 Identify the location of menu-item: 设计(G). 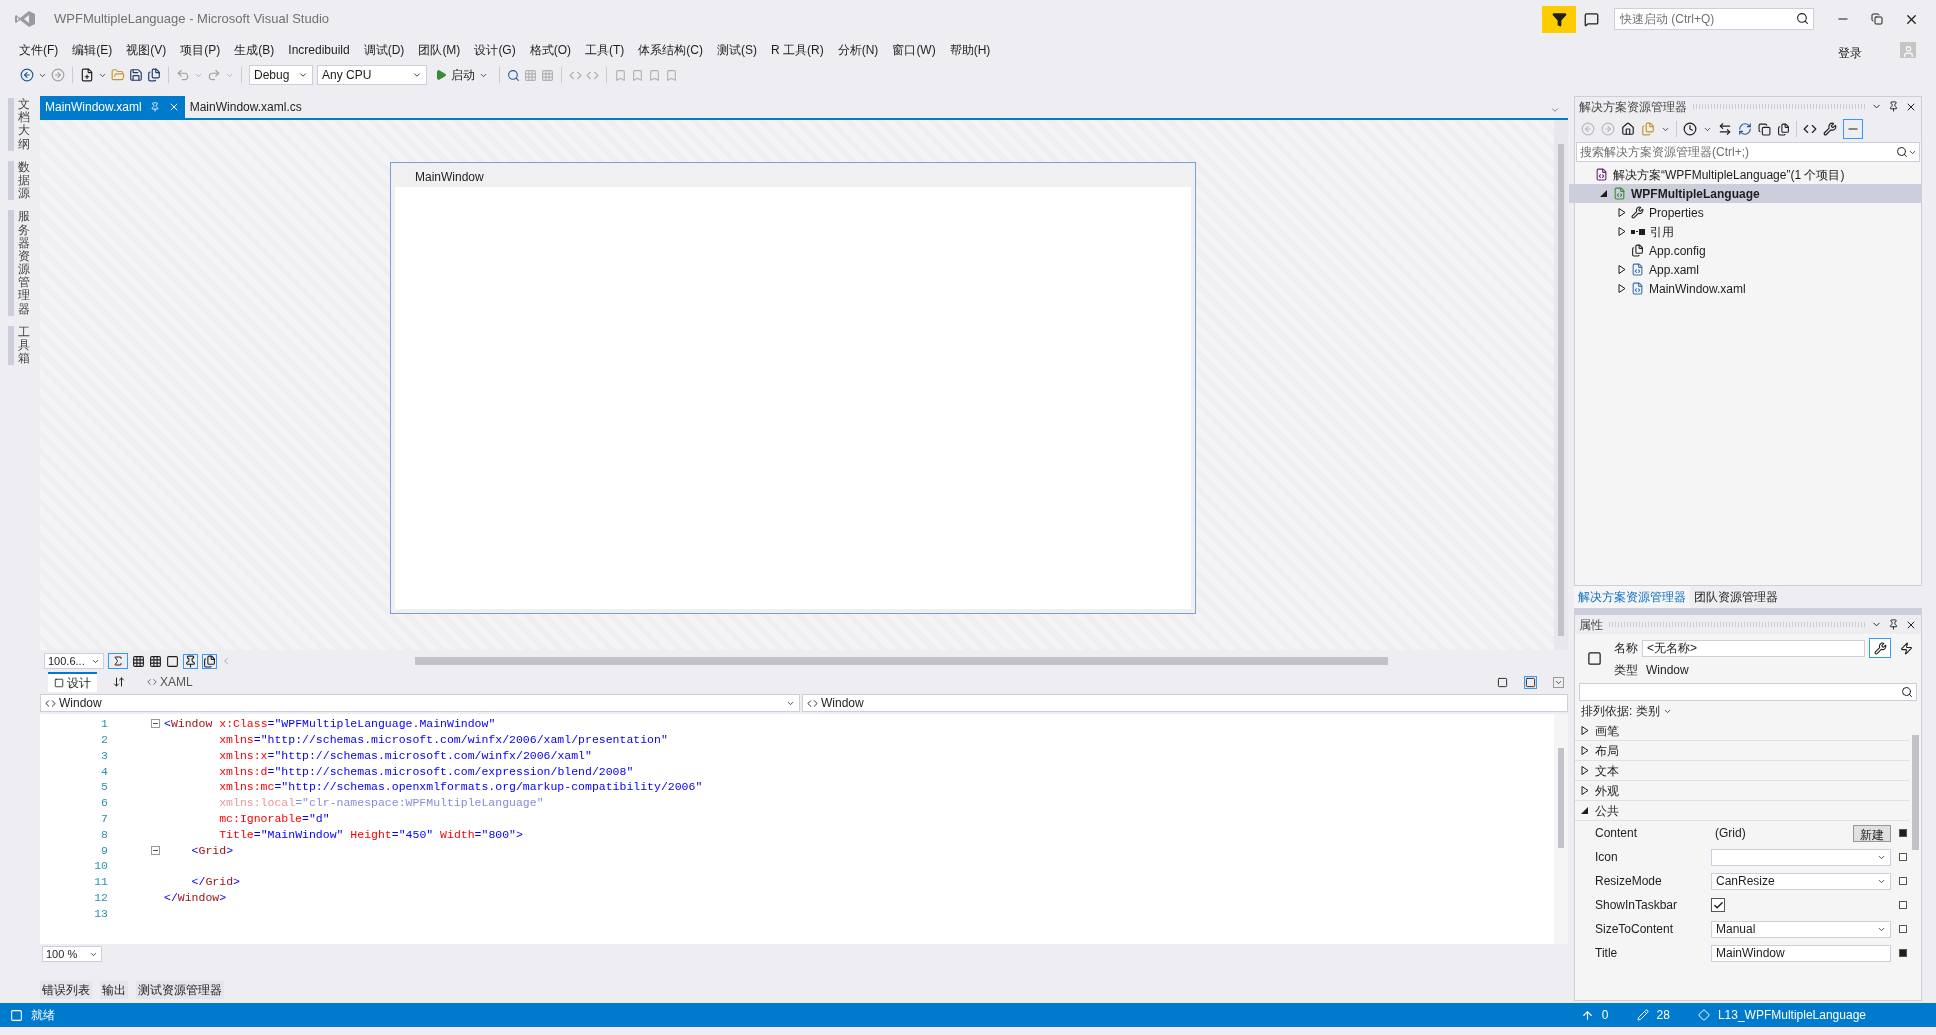
(495, 50).